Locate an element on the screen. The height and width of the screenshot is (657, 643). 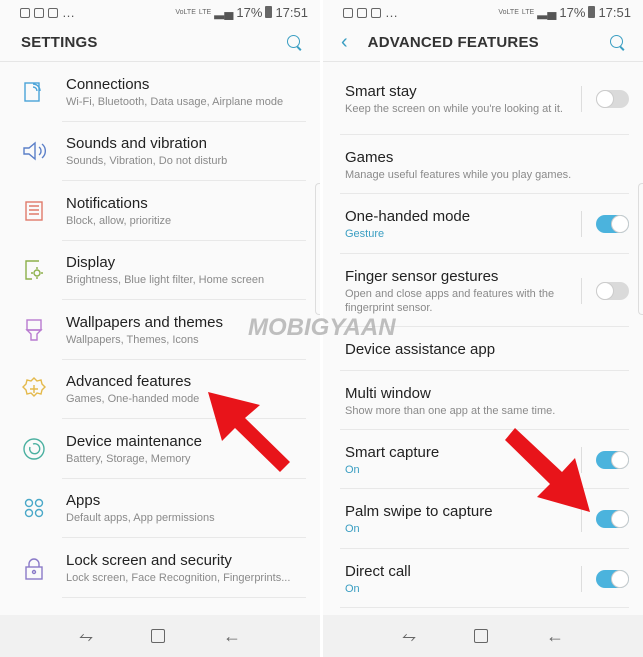
volte-icon: VoLTE is located at coordinates (185, 12).